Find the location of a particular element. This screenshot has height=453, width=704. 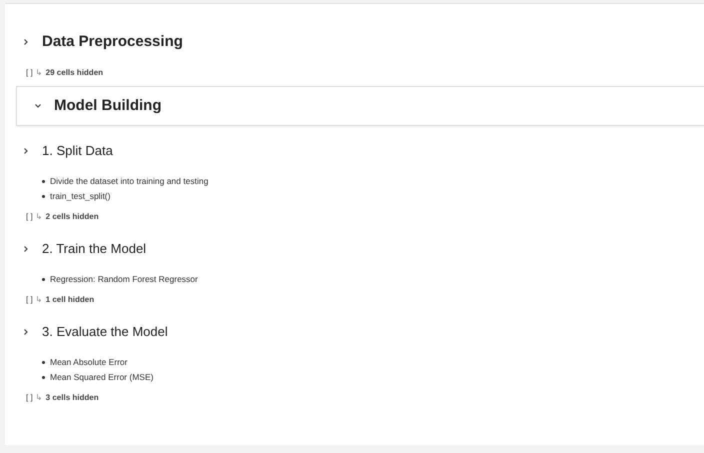

section-heading-row: 2. Train the Model is located at coordinates (354, 249).